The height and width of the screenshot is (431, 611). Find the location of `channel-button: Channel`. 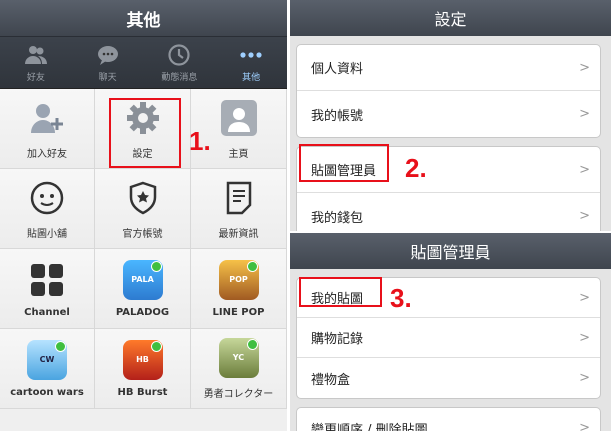

channel-button: Channel is located at coordinates (47, 289).